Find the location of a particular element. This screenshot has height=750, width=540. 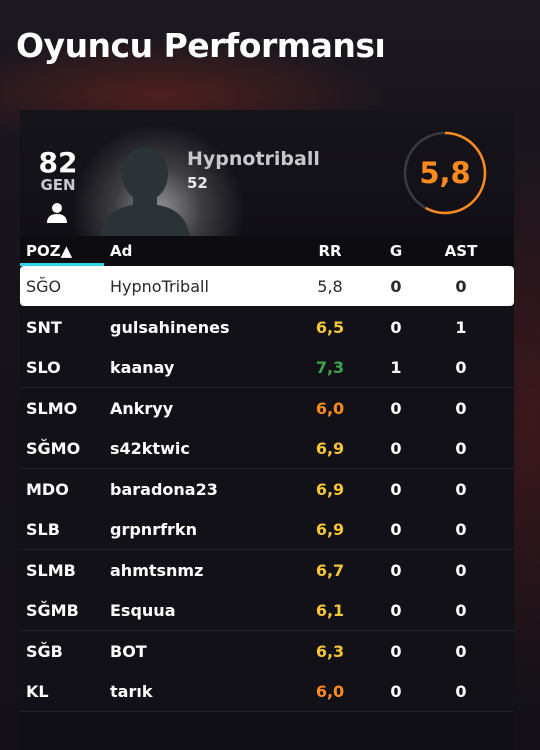

table-row: KL tarık 6,0 0 0 is located at coordinates (267, 691).